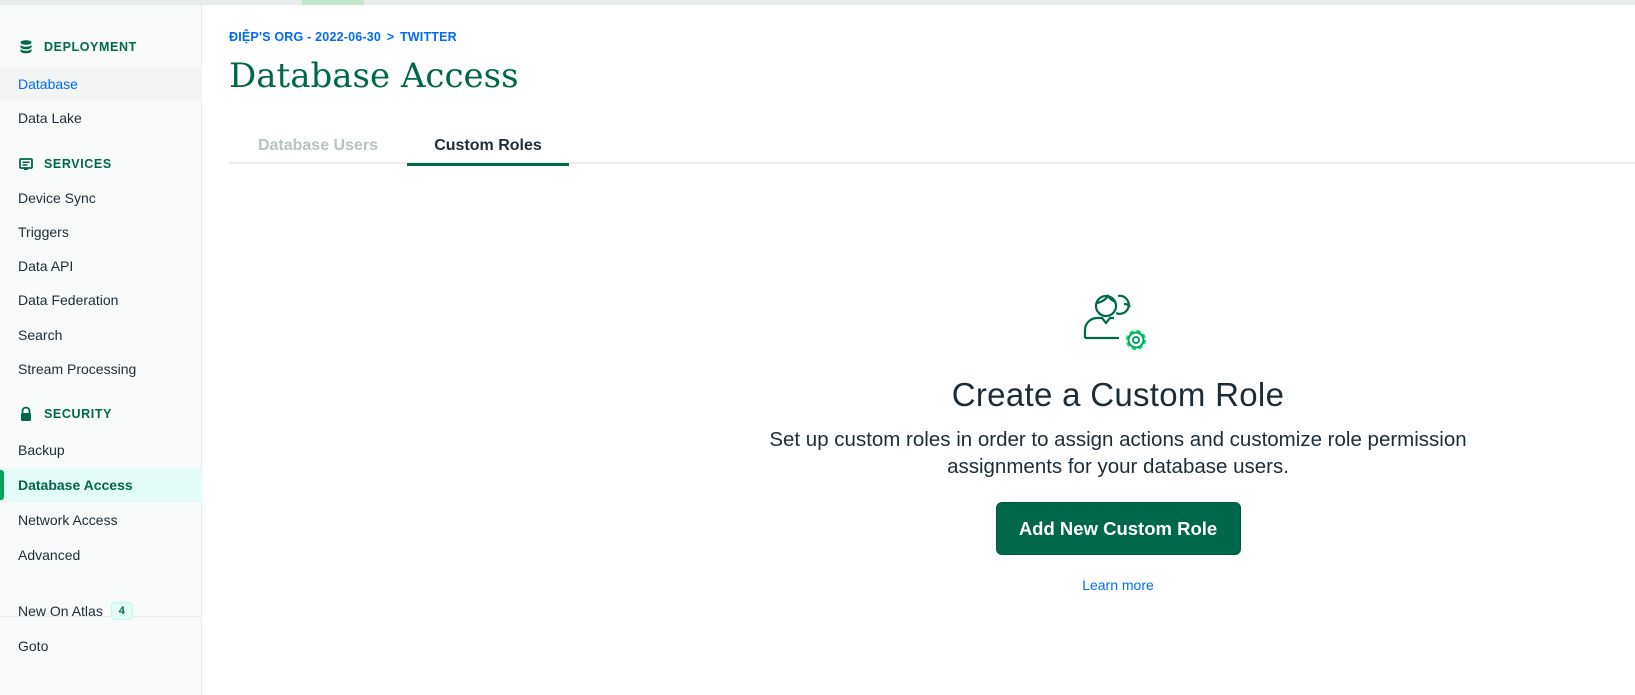 The height and width of the screenshot is (695, 1635). What do you see at coordinates (101, 450) in the screenshot?
I see `sidebar-item-backup: Backup` at bounding box center [101, 450].